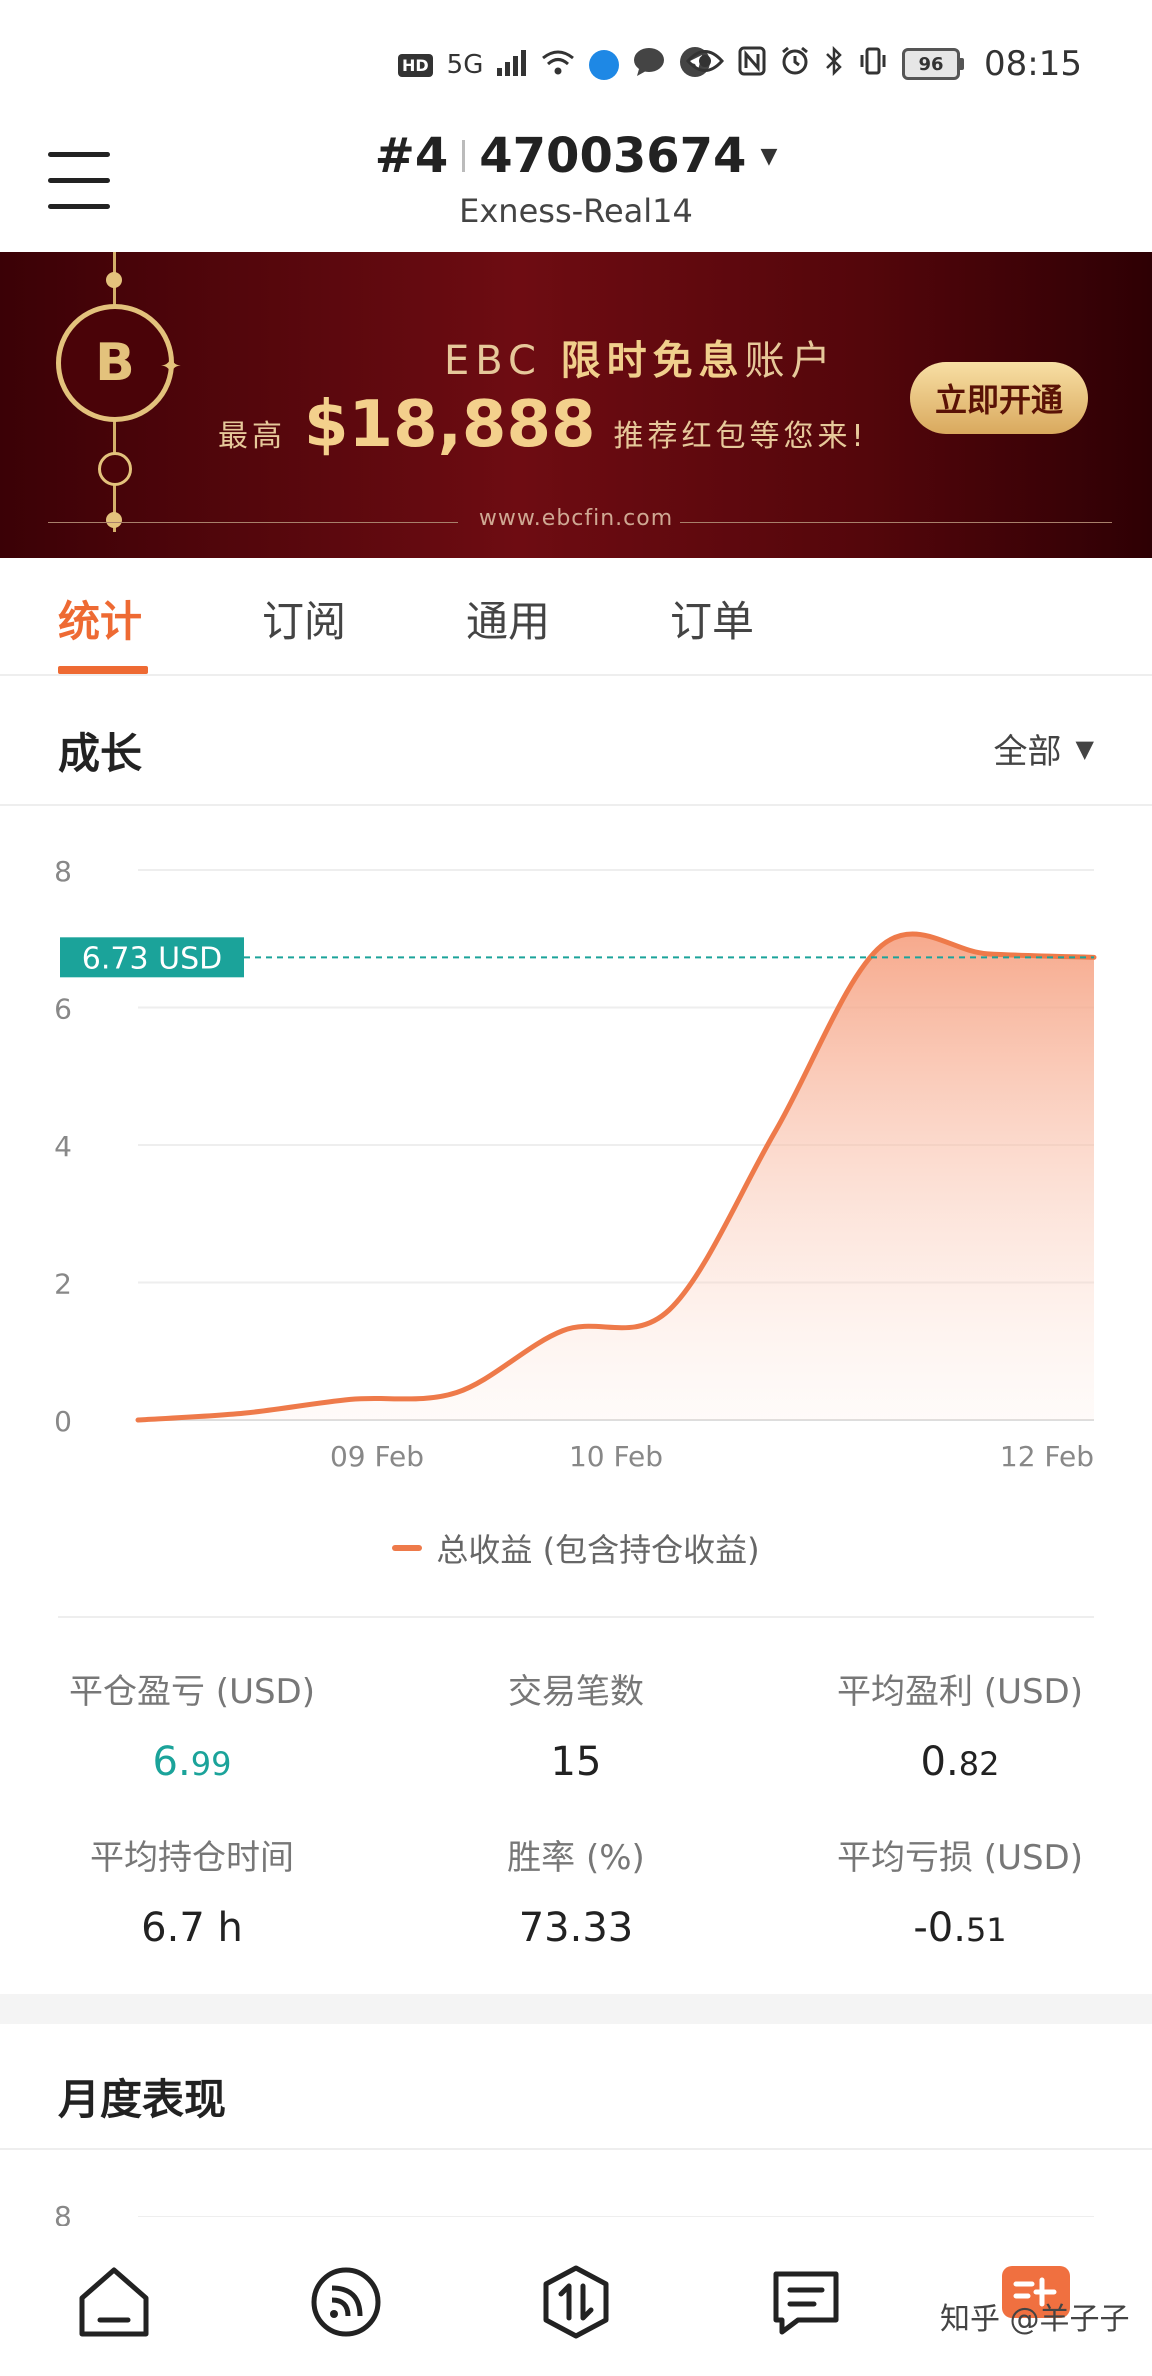 Image resolution: width=1152 pixels, height=2376 pixels. I want to click on stat-avg-profit: 平均盈利 (USD) 0.82, so click(960, 1724).